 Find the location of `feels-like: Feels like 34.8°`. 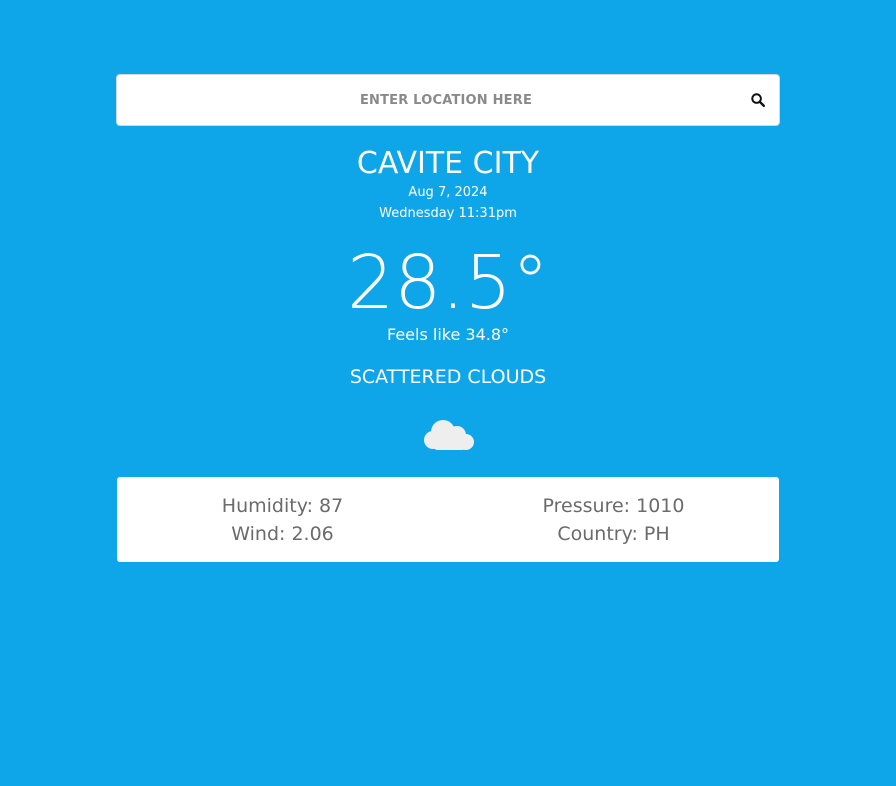

feels-like: Feels like 34.8° is located at coordinates (448, 334).